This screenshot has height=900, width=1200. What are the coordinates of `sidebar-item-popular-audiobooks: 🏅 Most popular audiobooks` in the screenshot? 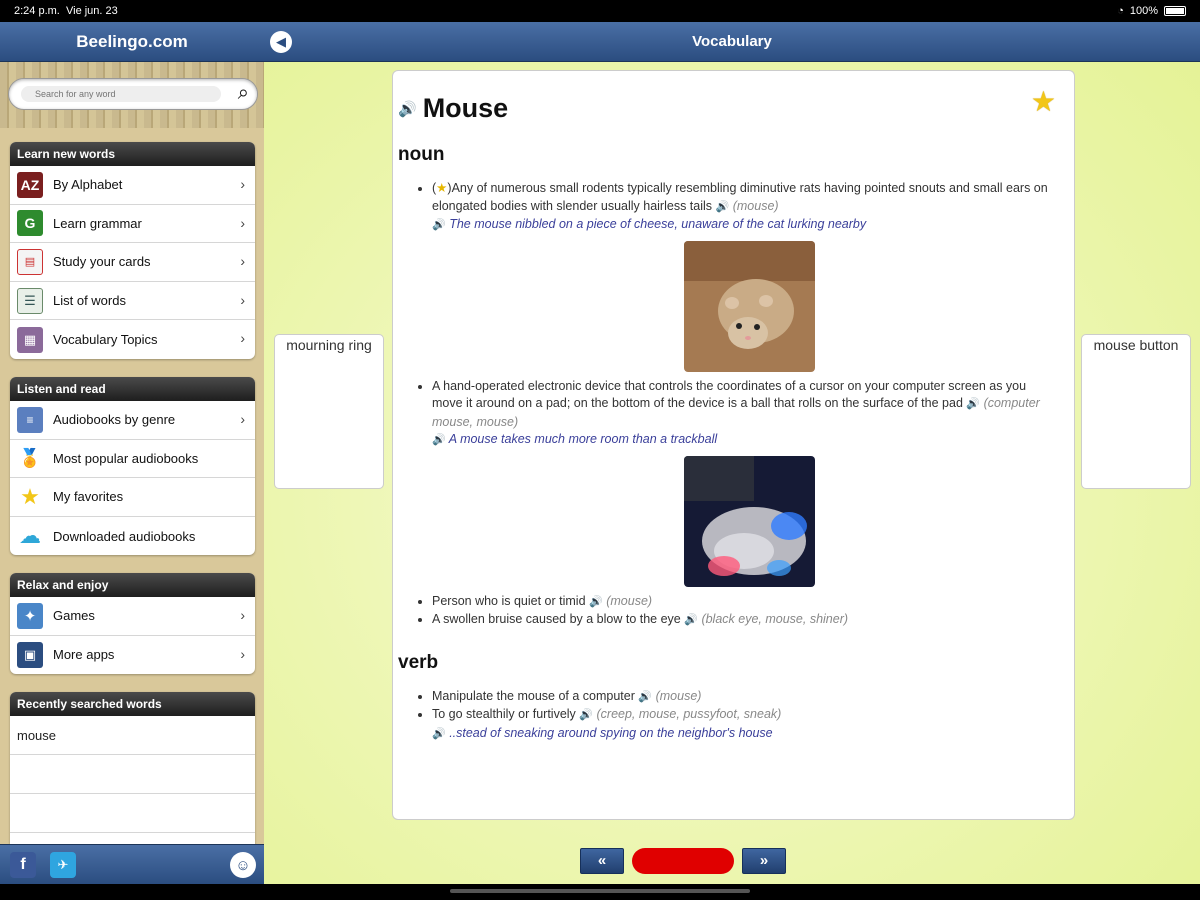 It's located at (132, 459).